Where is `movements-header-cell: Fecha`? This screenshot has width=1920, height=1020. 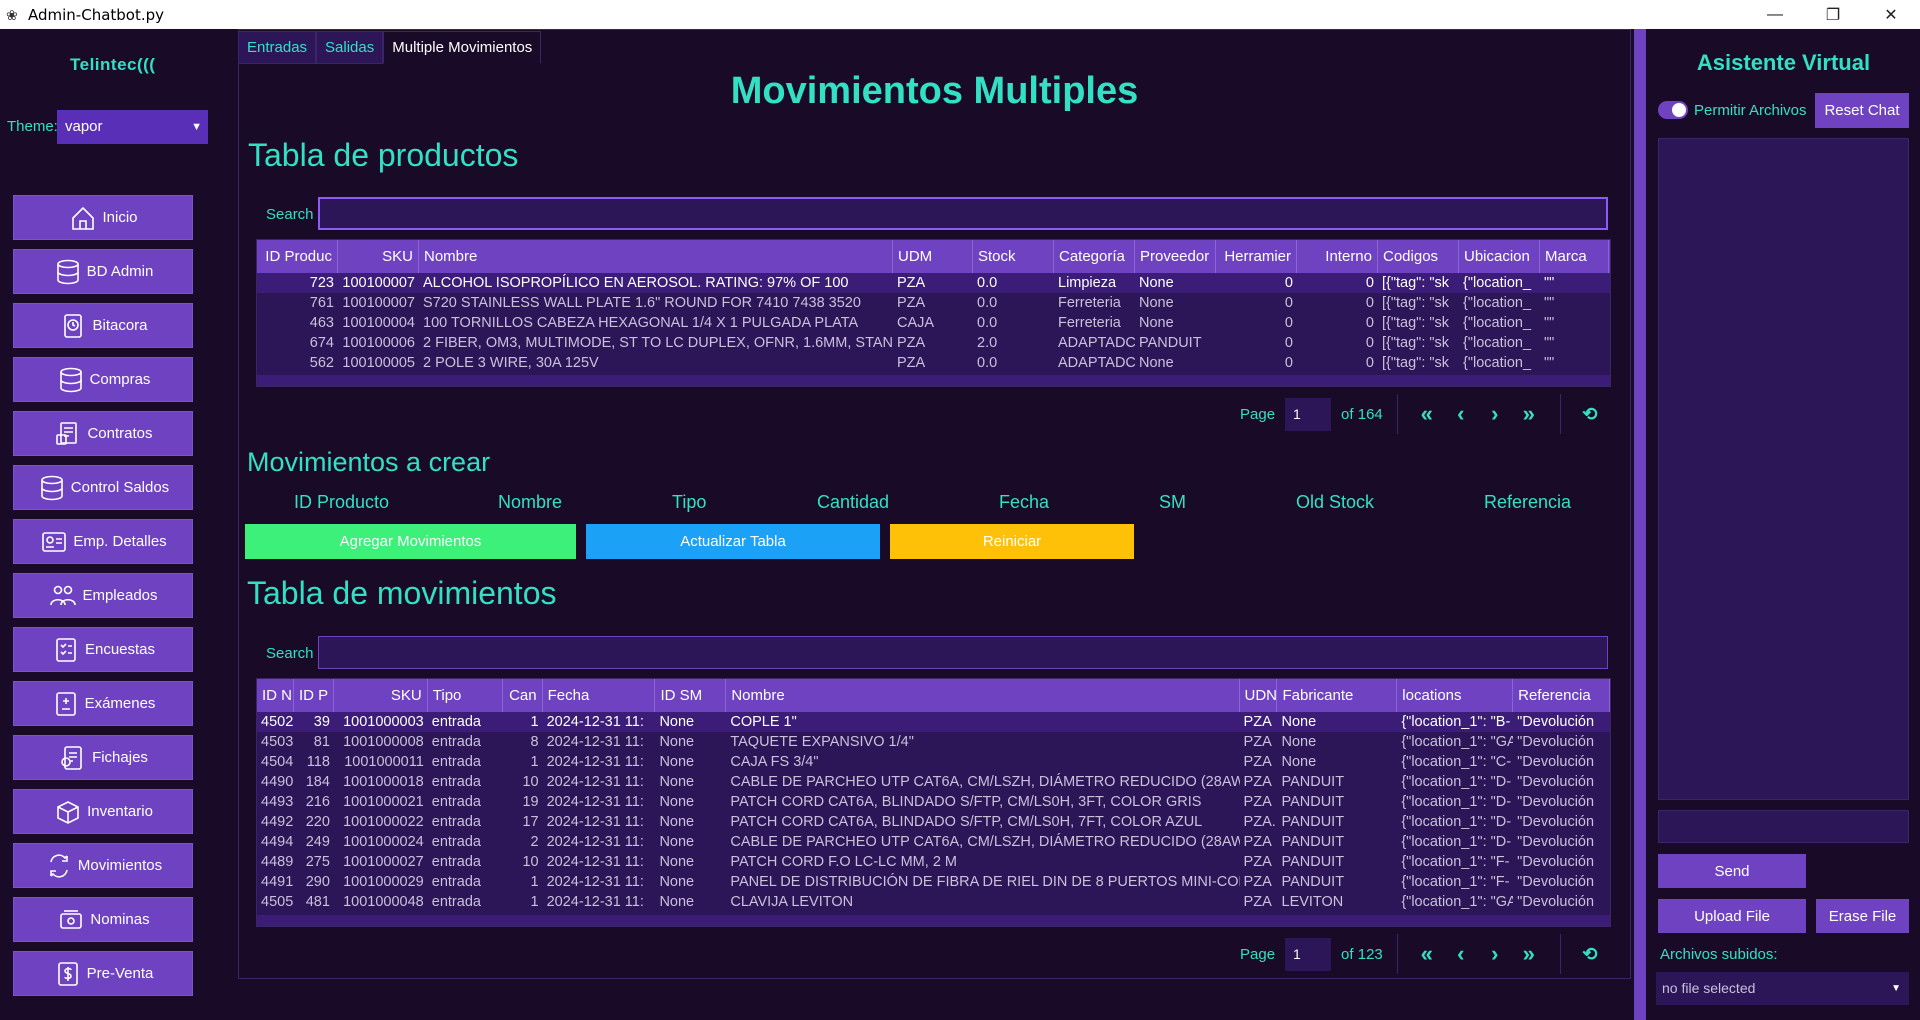 movements-header-cell: Fecha is located at coordinates (599, 695).